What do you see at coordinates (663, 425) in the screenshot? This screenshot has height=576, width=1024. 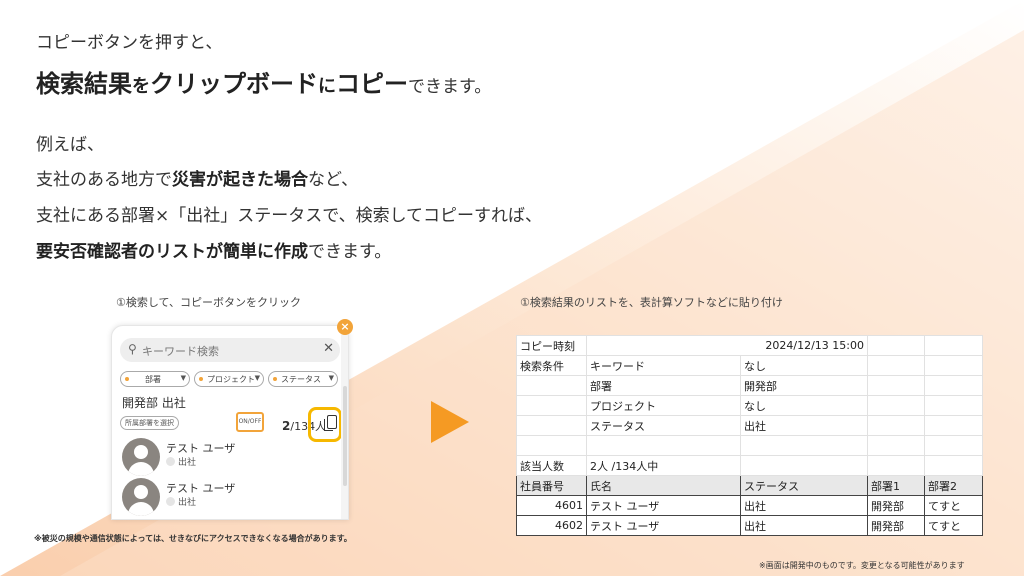 I see `cell: ステータス` at bounding box center [663, 425].